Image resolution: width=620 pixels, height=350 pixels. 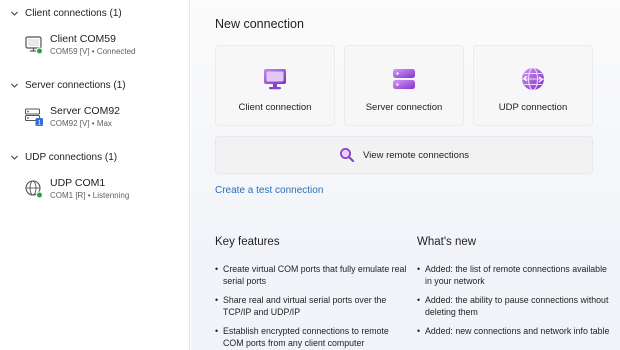 I want to click on svg-text: 1, so click(x=39, y=123).